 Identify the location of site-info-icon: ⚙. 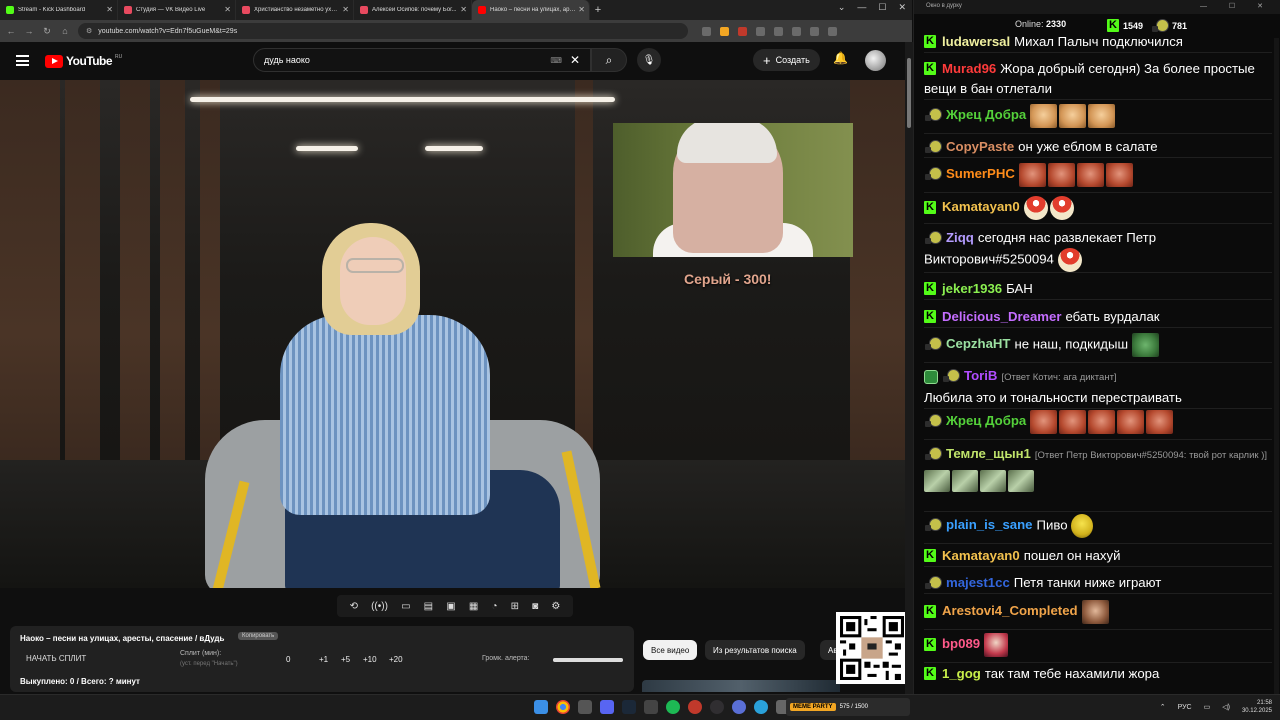
(89, 31).